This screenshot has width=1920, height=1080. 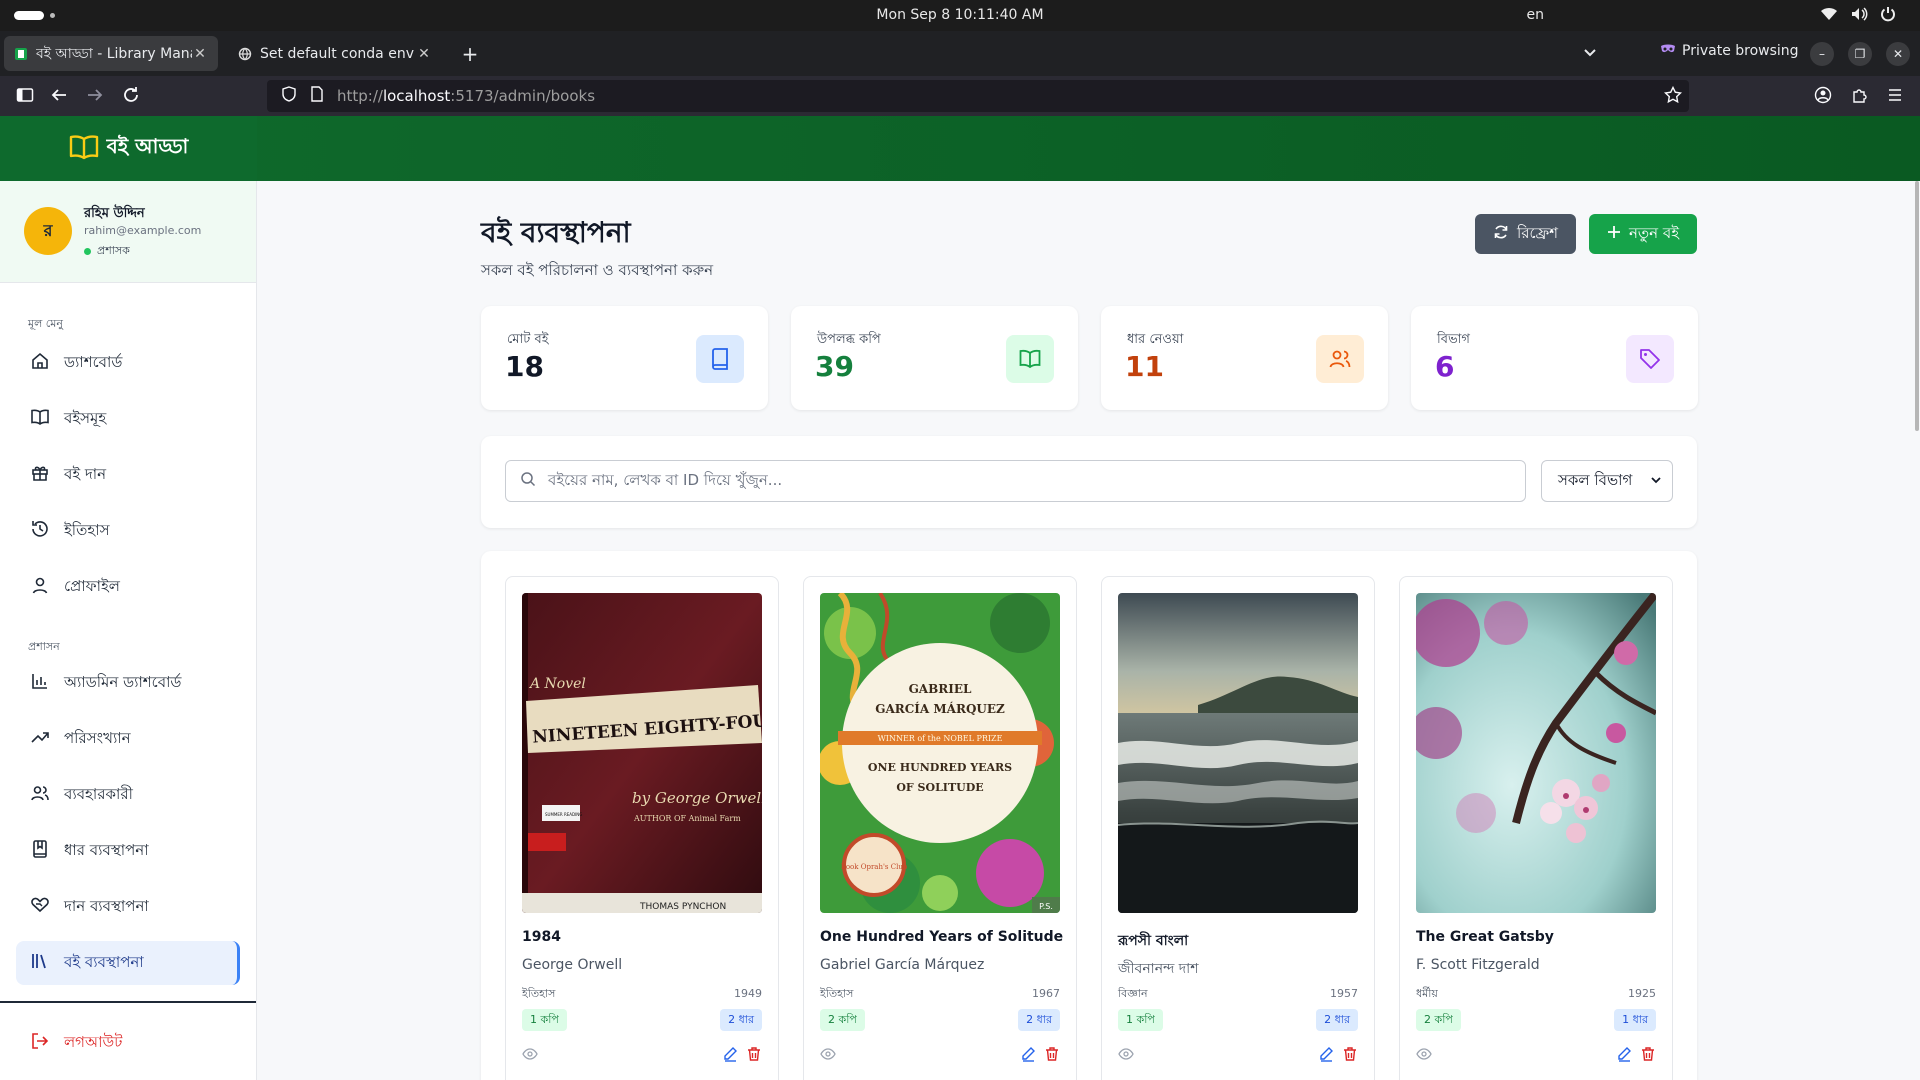 What do you see at coordinates (40, 739) in the screenshot?
I see `trending-up-icon` at bounding box center [40, 739].